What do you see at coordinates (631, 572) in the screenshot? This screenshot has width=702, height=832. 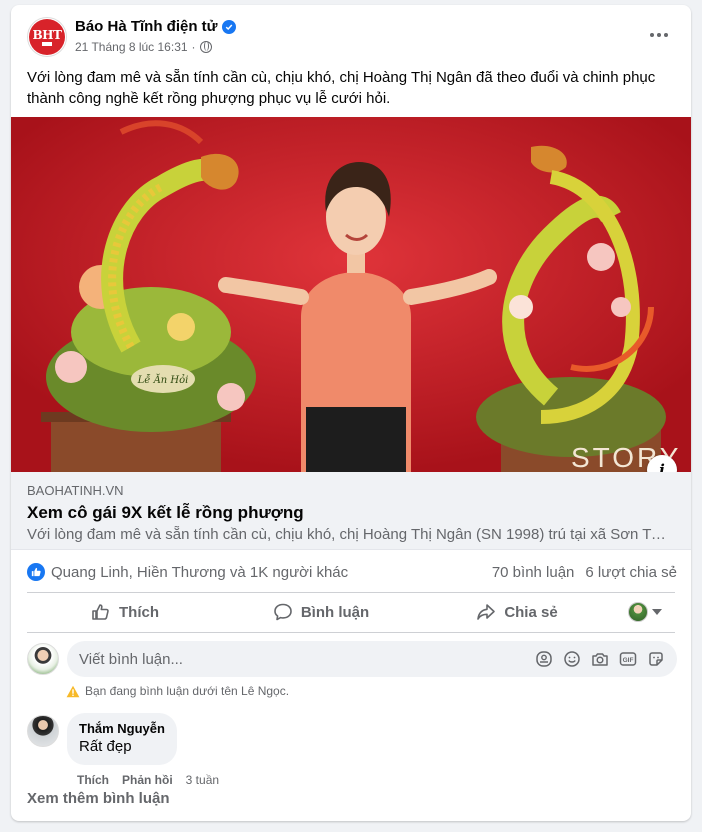 I see `shares-count: 6 lượt chia sẻ` at bounding box center [631, 572].